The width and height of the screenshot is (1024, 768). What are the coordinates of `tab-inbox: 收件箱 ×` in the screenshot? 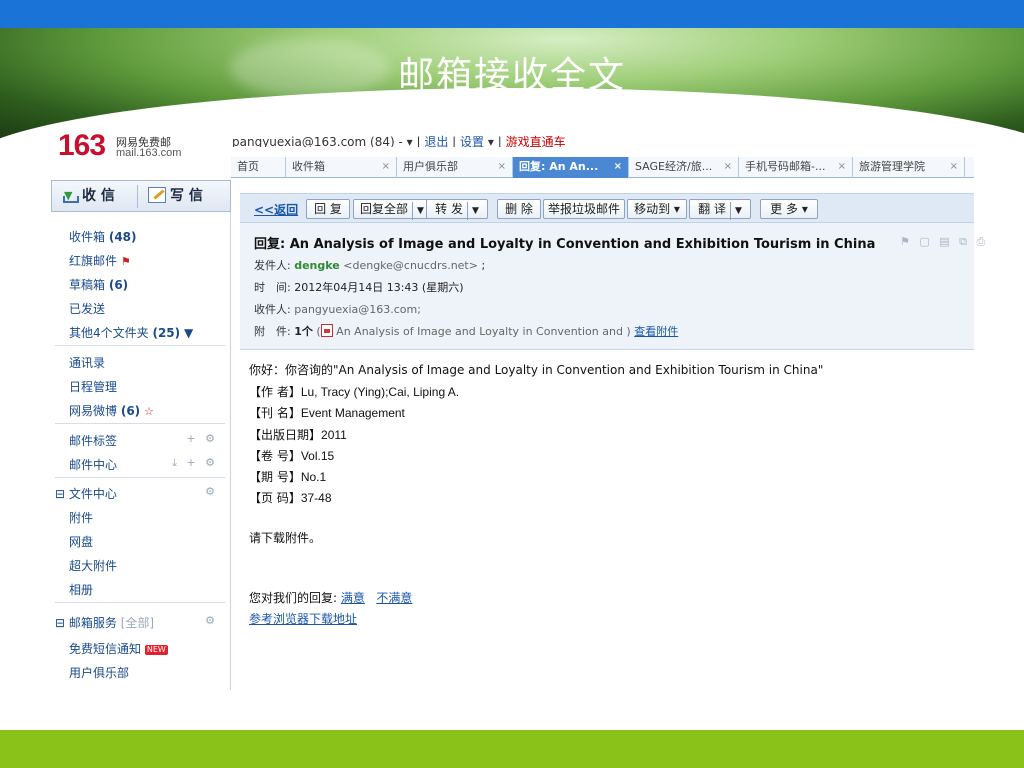 It's located at (341, 167).